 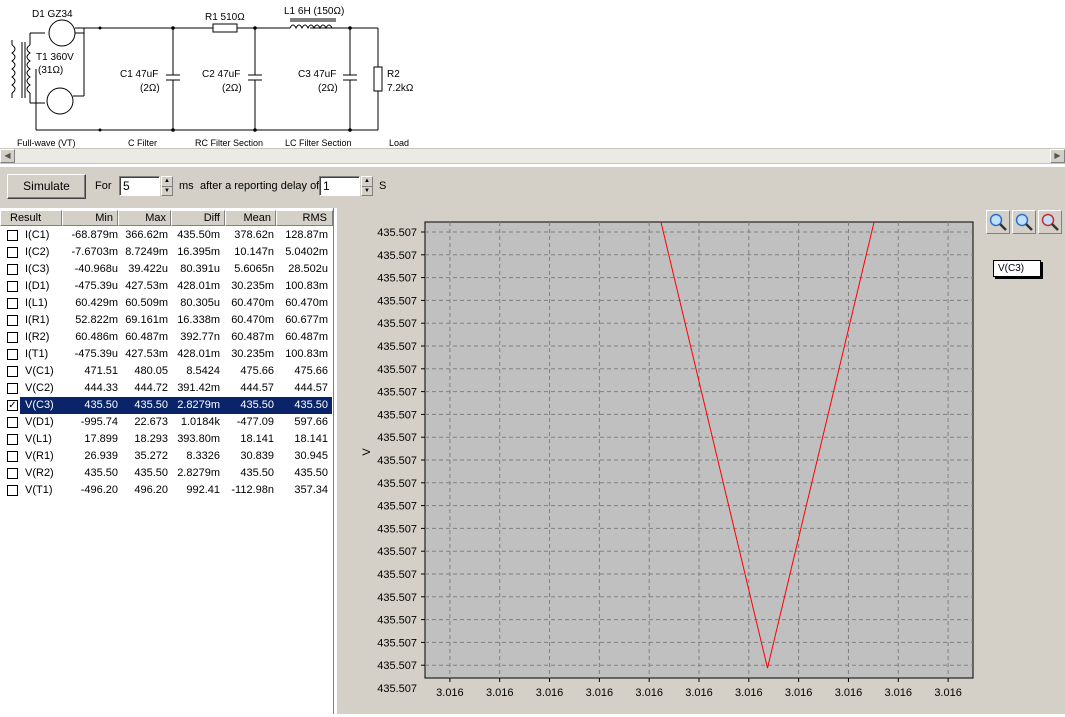 I want to click on header-min: Min, so click(x=90, y=218).